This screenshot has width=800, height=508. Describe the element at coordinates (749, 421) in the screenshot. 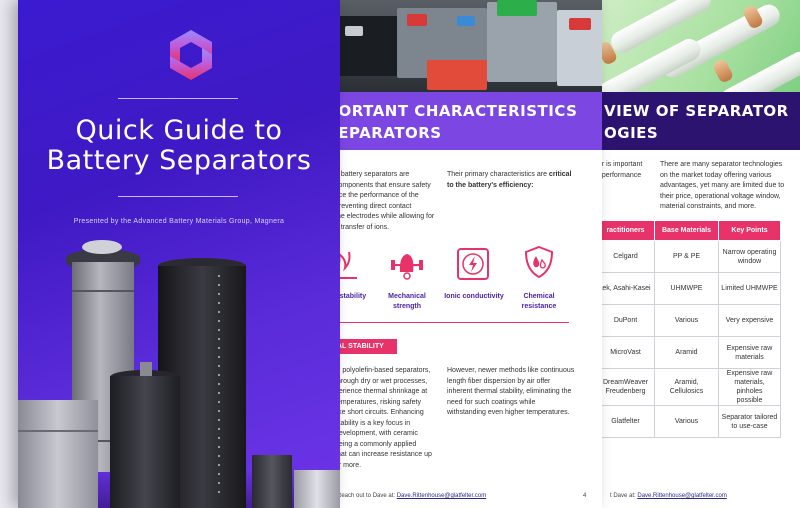

I see `cell-points: Separator tailored to use-case` at that location.